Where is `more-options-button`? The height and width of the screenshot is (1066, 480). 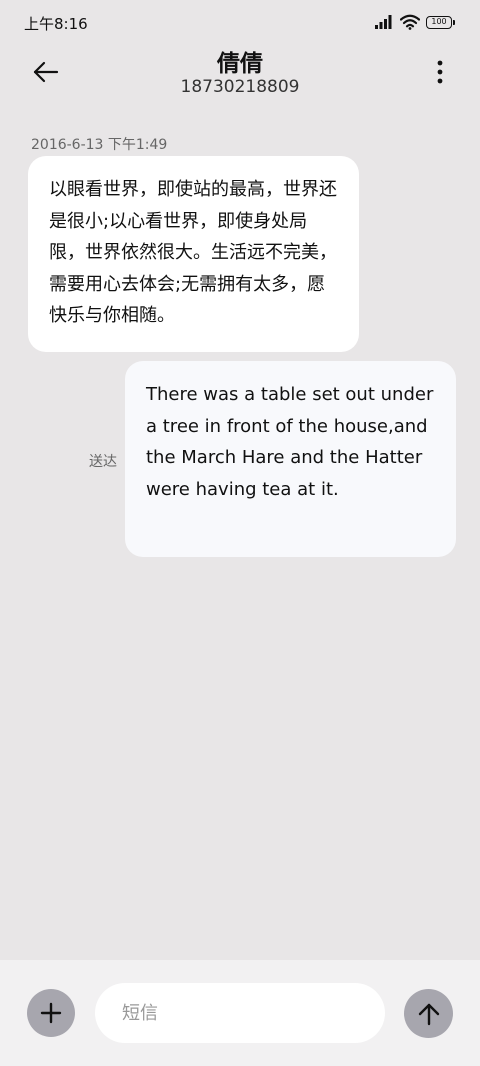
more-options-button is located at coordinates (440, 72).